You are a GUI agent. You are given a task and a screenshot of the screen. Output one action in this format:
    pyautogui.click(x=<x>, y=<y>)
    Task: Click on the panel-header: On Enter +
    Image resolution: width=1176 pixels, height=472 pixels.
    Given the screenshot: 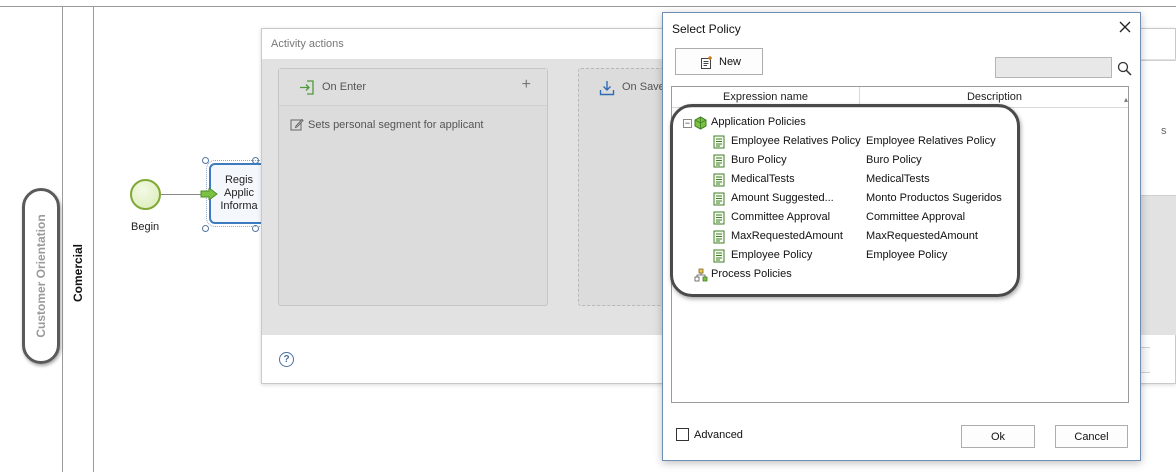 What is the action you would take?
    pyautogui.click(x=413, y=87)
    